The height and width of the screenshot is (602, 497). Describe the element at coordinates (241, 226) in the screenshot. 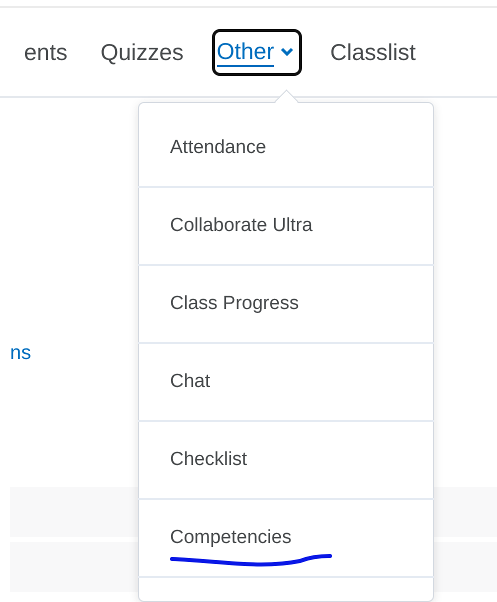

I see `menu-item: Collaborate Ultra` at that location.